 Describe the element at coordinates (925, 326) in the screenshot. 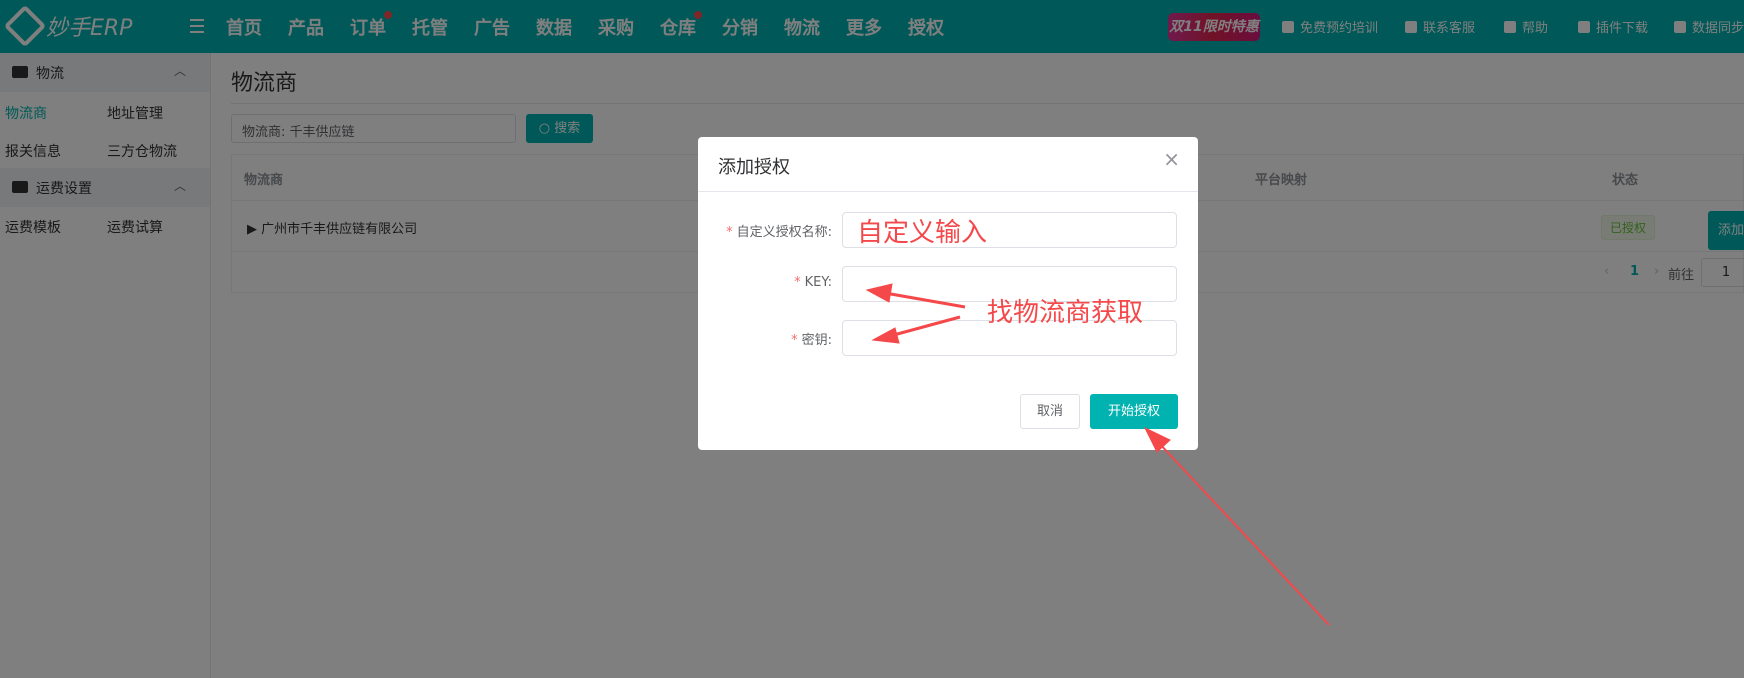

I see `arrow-to-secret` at that location.